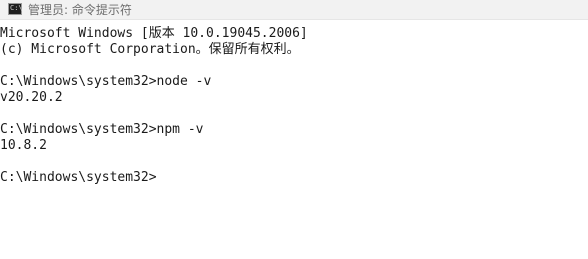  What do you see at coordinates (80, 10) in the screenshot?
I see `window-title: 管理员: 命令提示符` at bounding box center [80, 10].